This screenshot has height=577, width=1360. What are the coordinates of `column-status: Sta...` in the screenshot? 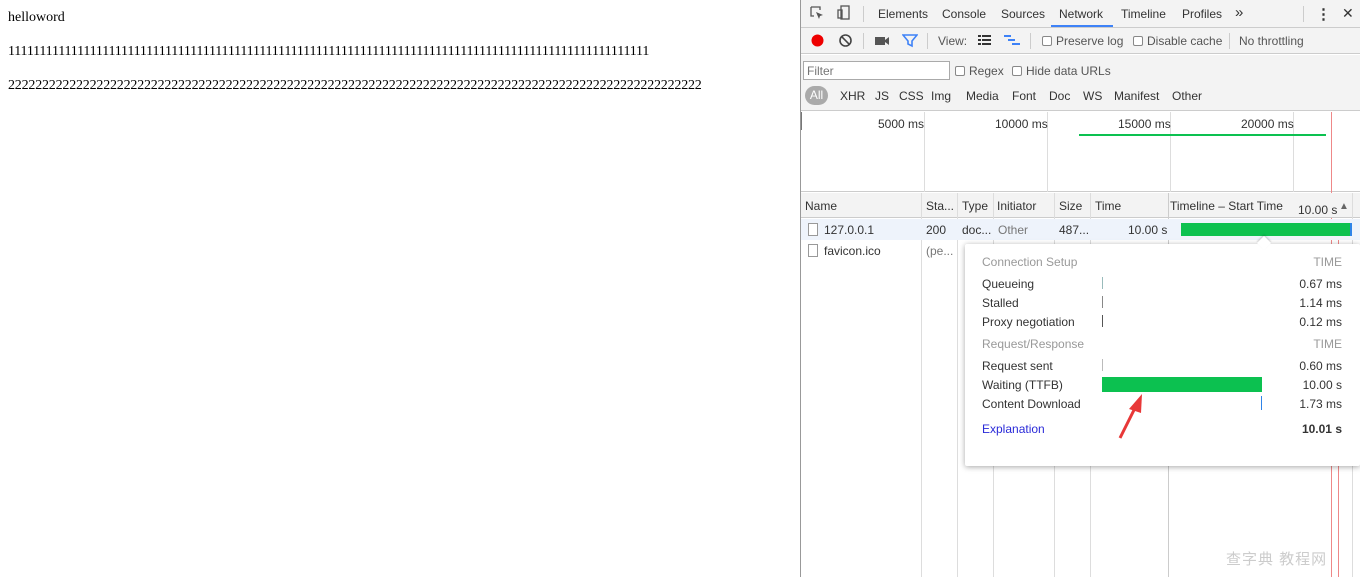 It's located at (940, 206).